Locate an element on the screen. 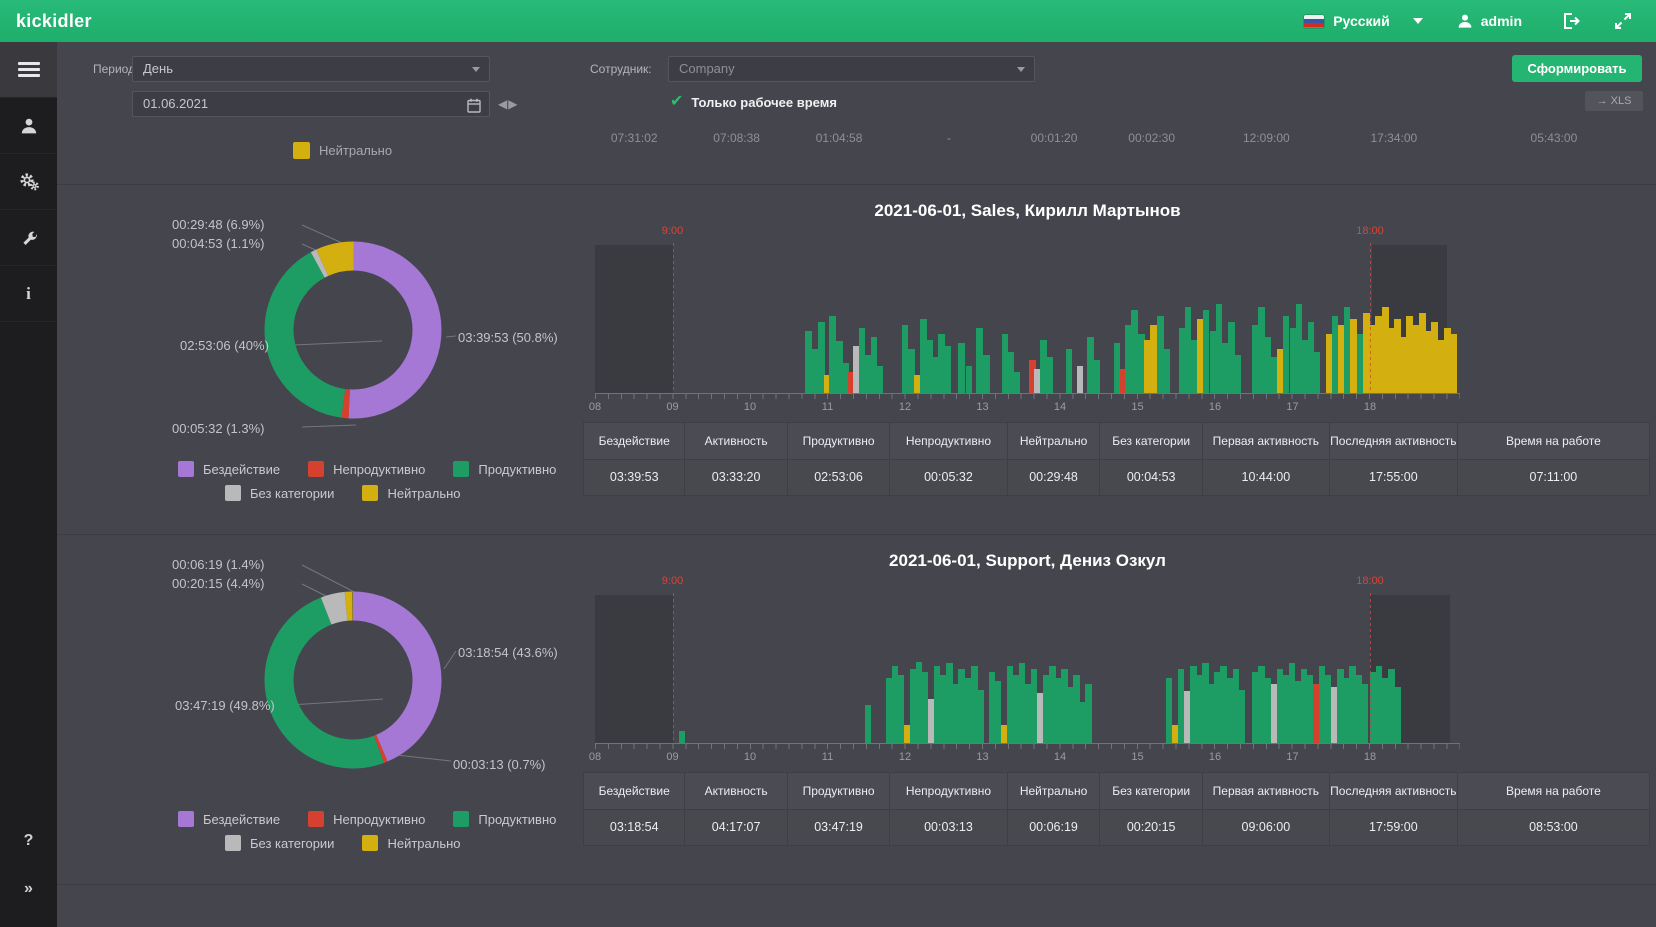 Image resolution: width=1656 pixels, height=927 pixels. work-hours-marker-label: 9:00 is located at coordinates (672, 581).